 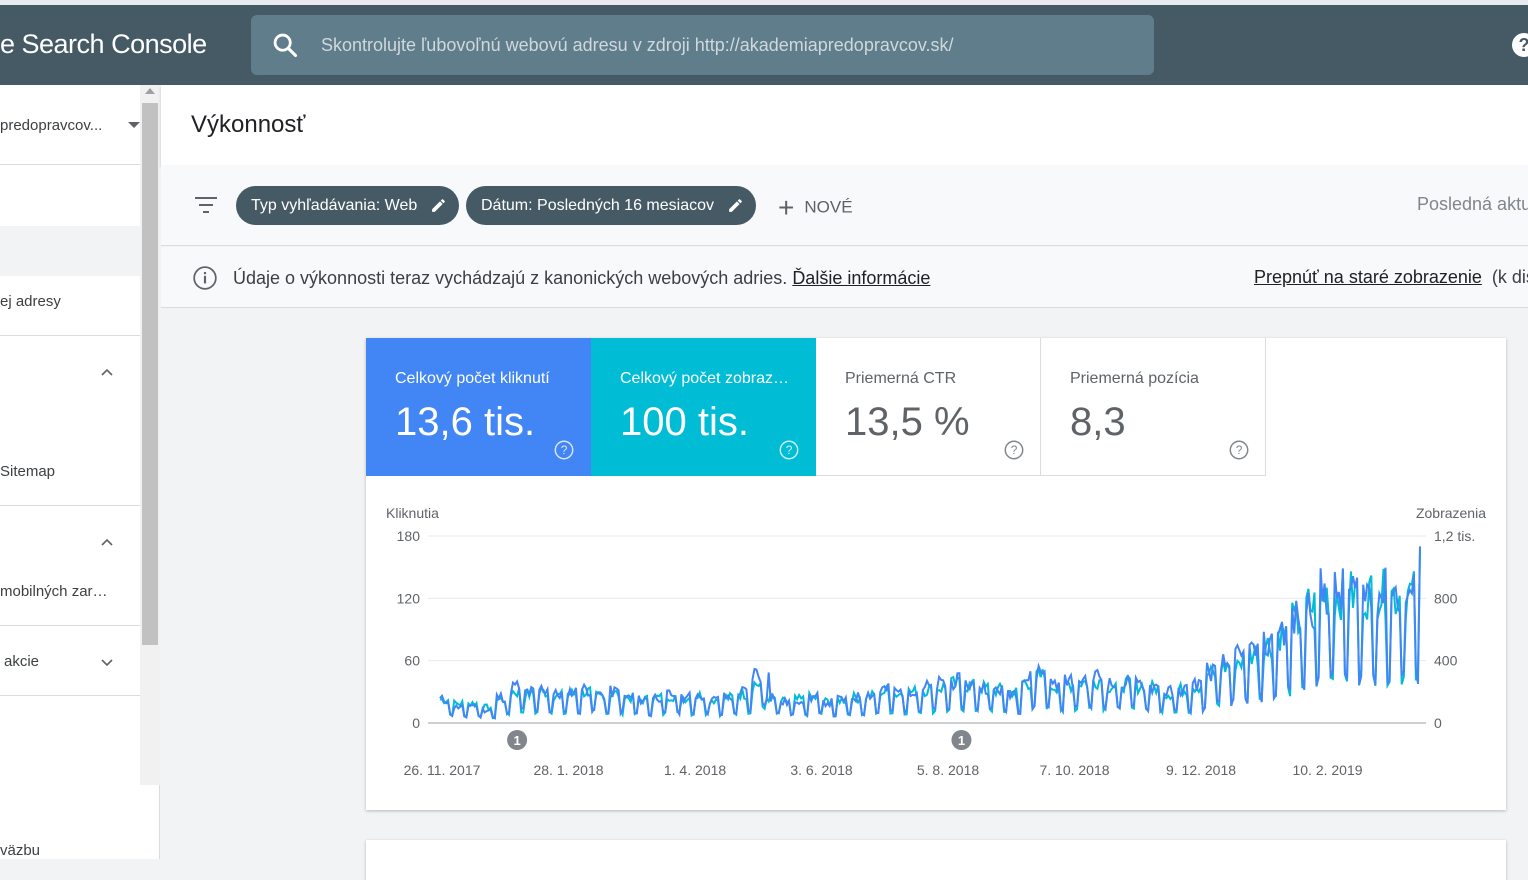 I want to click on help-icon: ?, so click(x=1520, y=45).